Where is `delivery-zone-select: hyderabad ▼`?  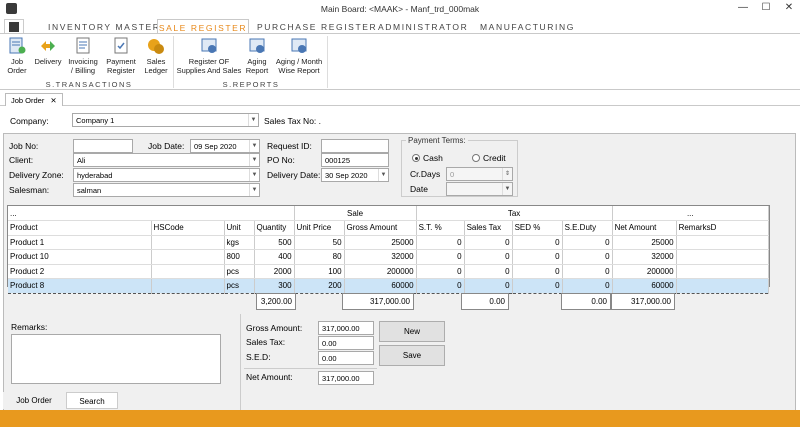
delivery-zone-select: hyderabad ▼ is located at coordinates (166, 175).